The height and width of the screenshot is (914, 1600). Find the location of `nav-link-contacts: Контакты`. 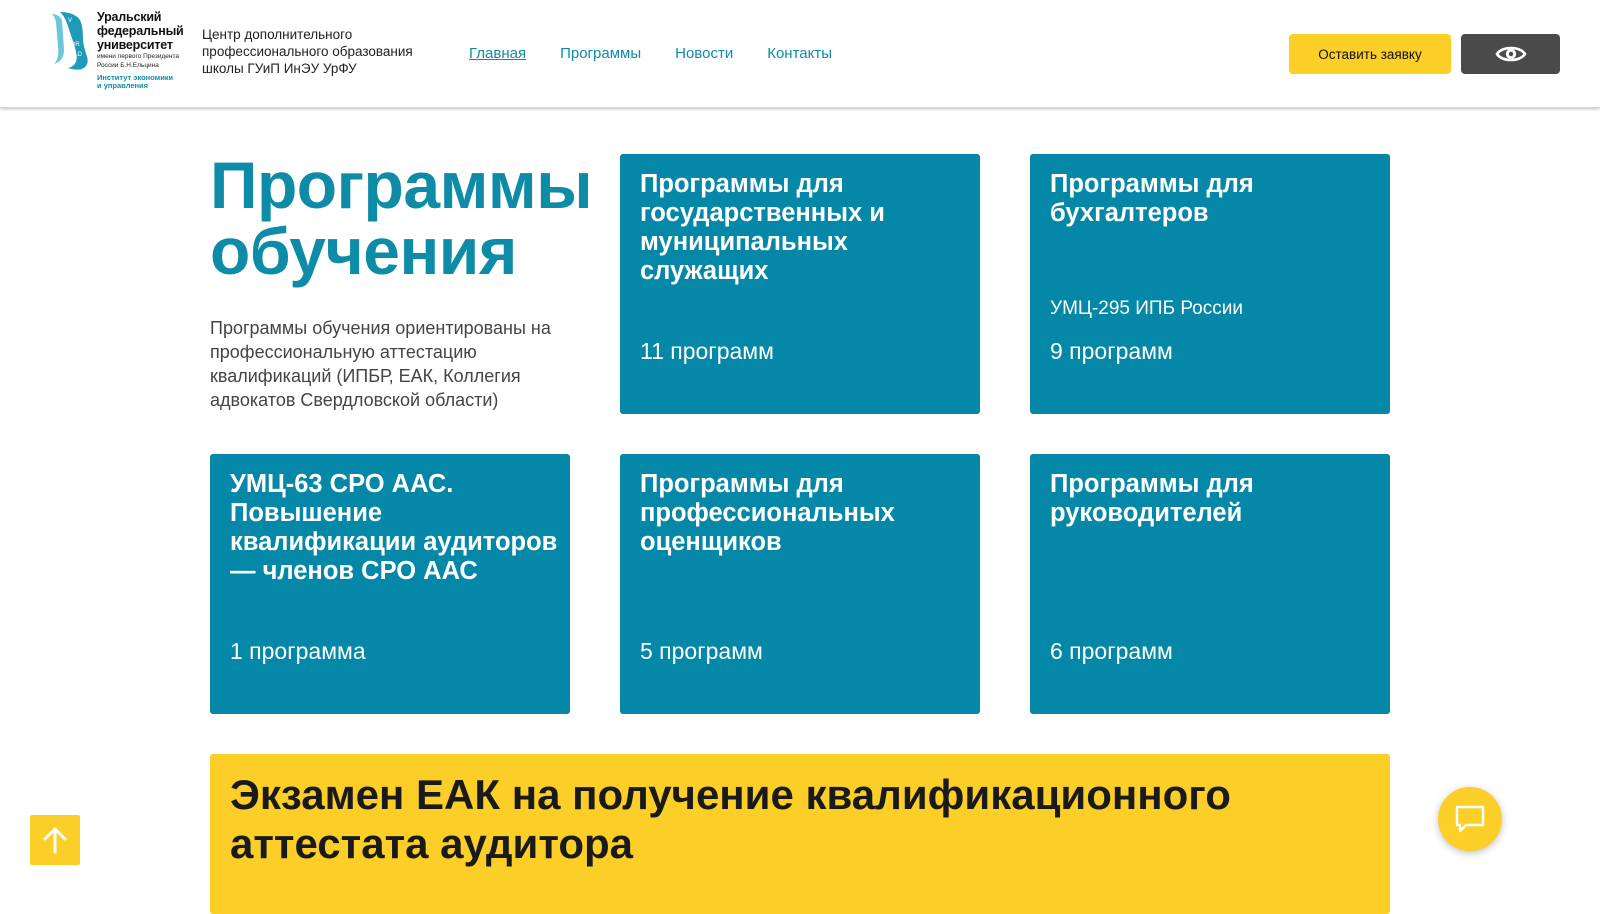

nav-link-contacts: Контакты is located at coordinates (799, 53).